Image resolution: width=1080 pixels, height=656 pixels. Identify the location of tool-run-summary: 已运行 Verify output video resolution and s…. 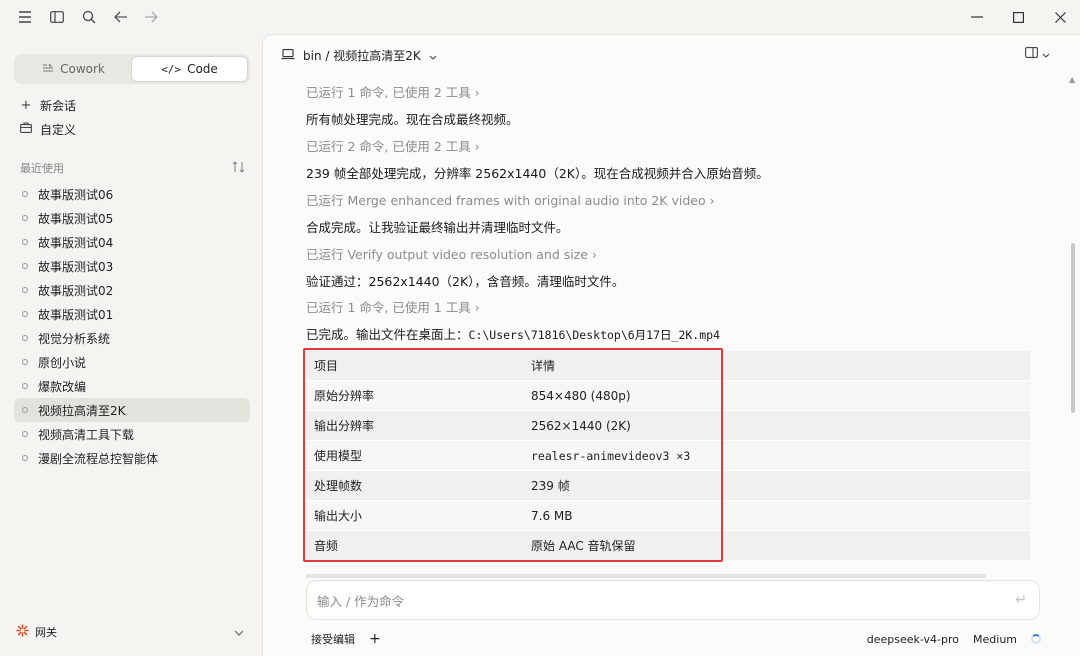
(451, 253).